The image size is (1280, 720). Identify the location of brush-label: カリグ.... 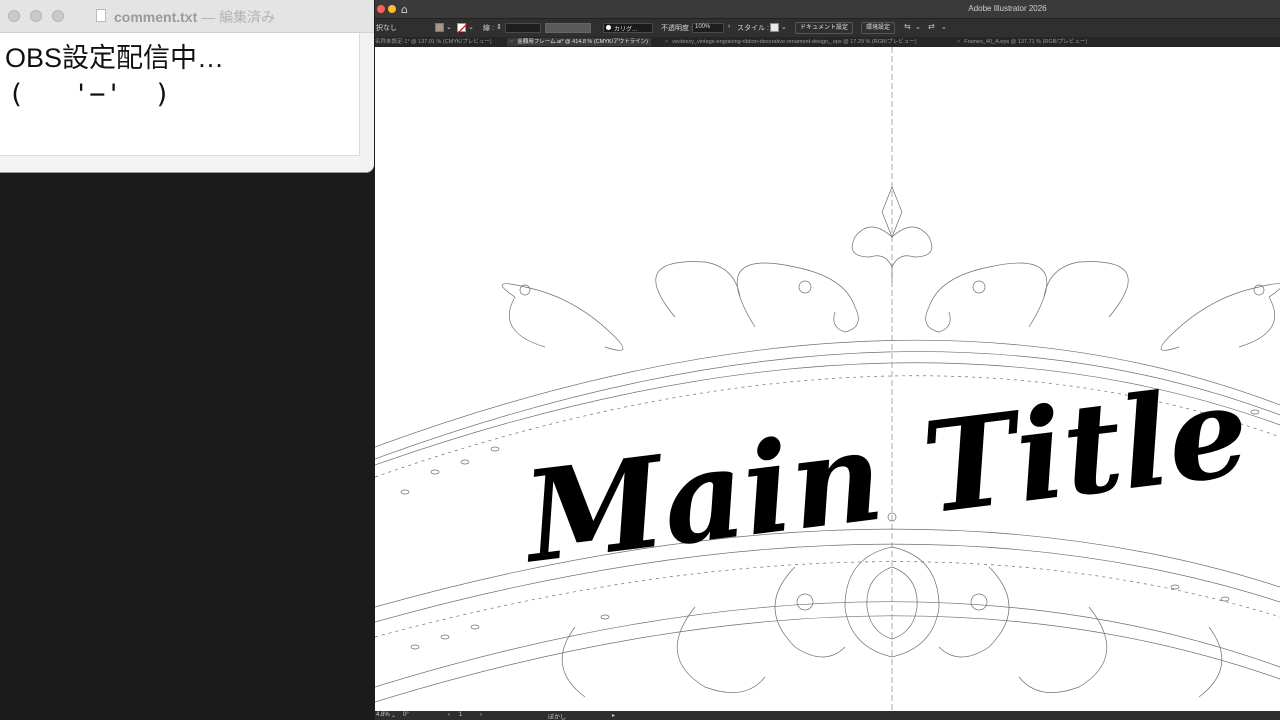
(626, 30).